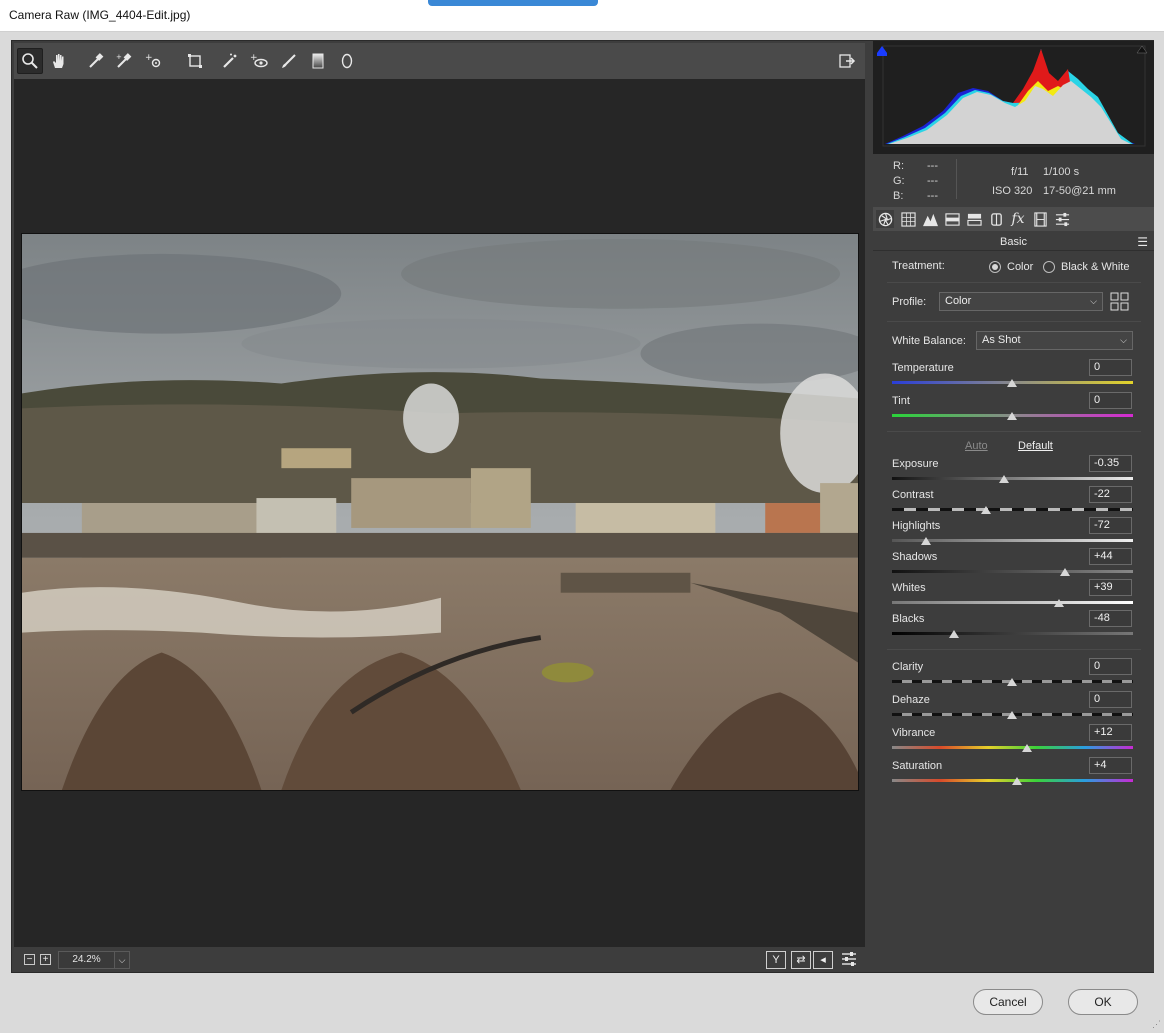  What do you see at coordinates (1018, 219) in the screenshot?
I see `tab-effects: fx` at bounding box center [1018, 219].